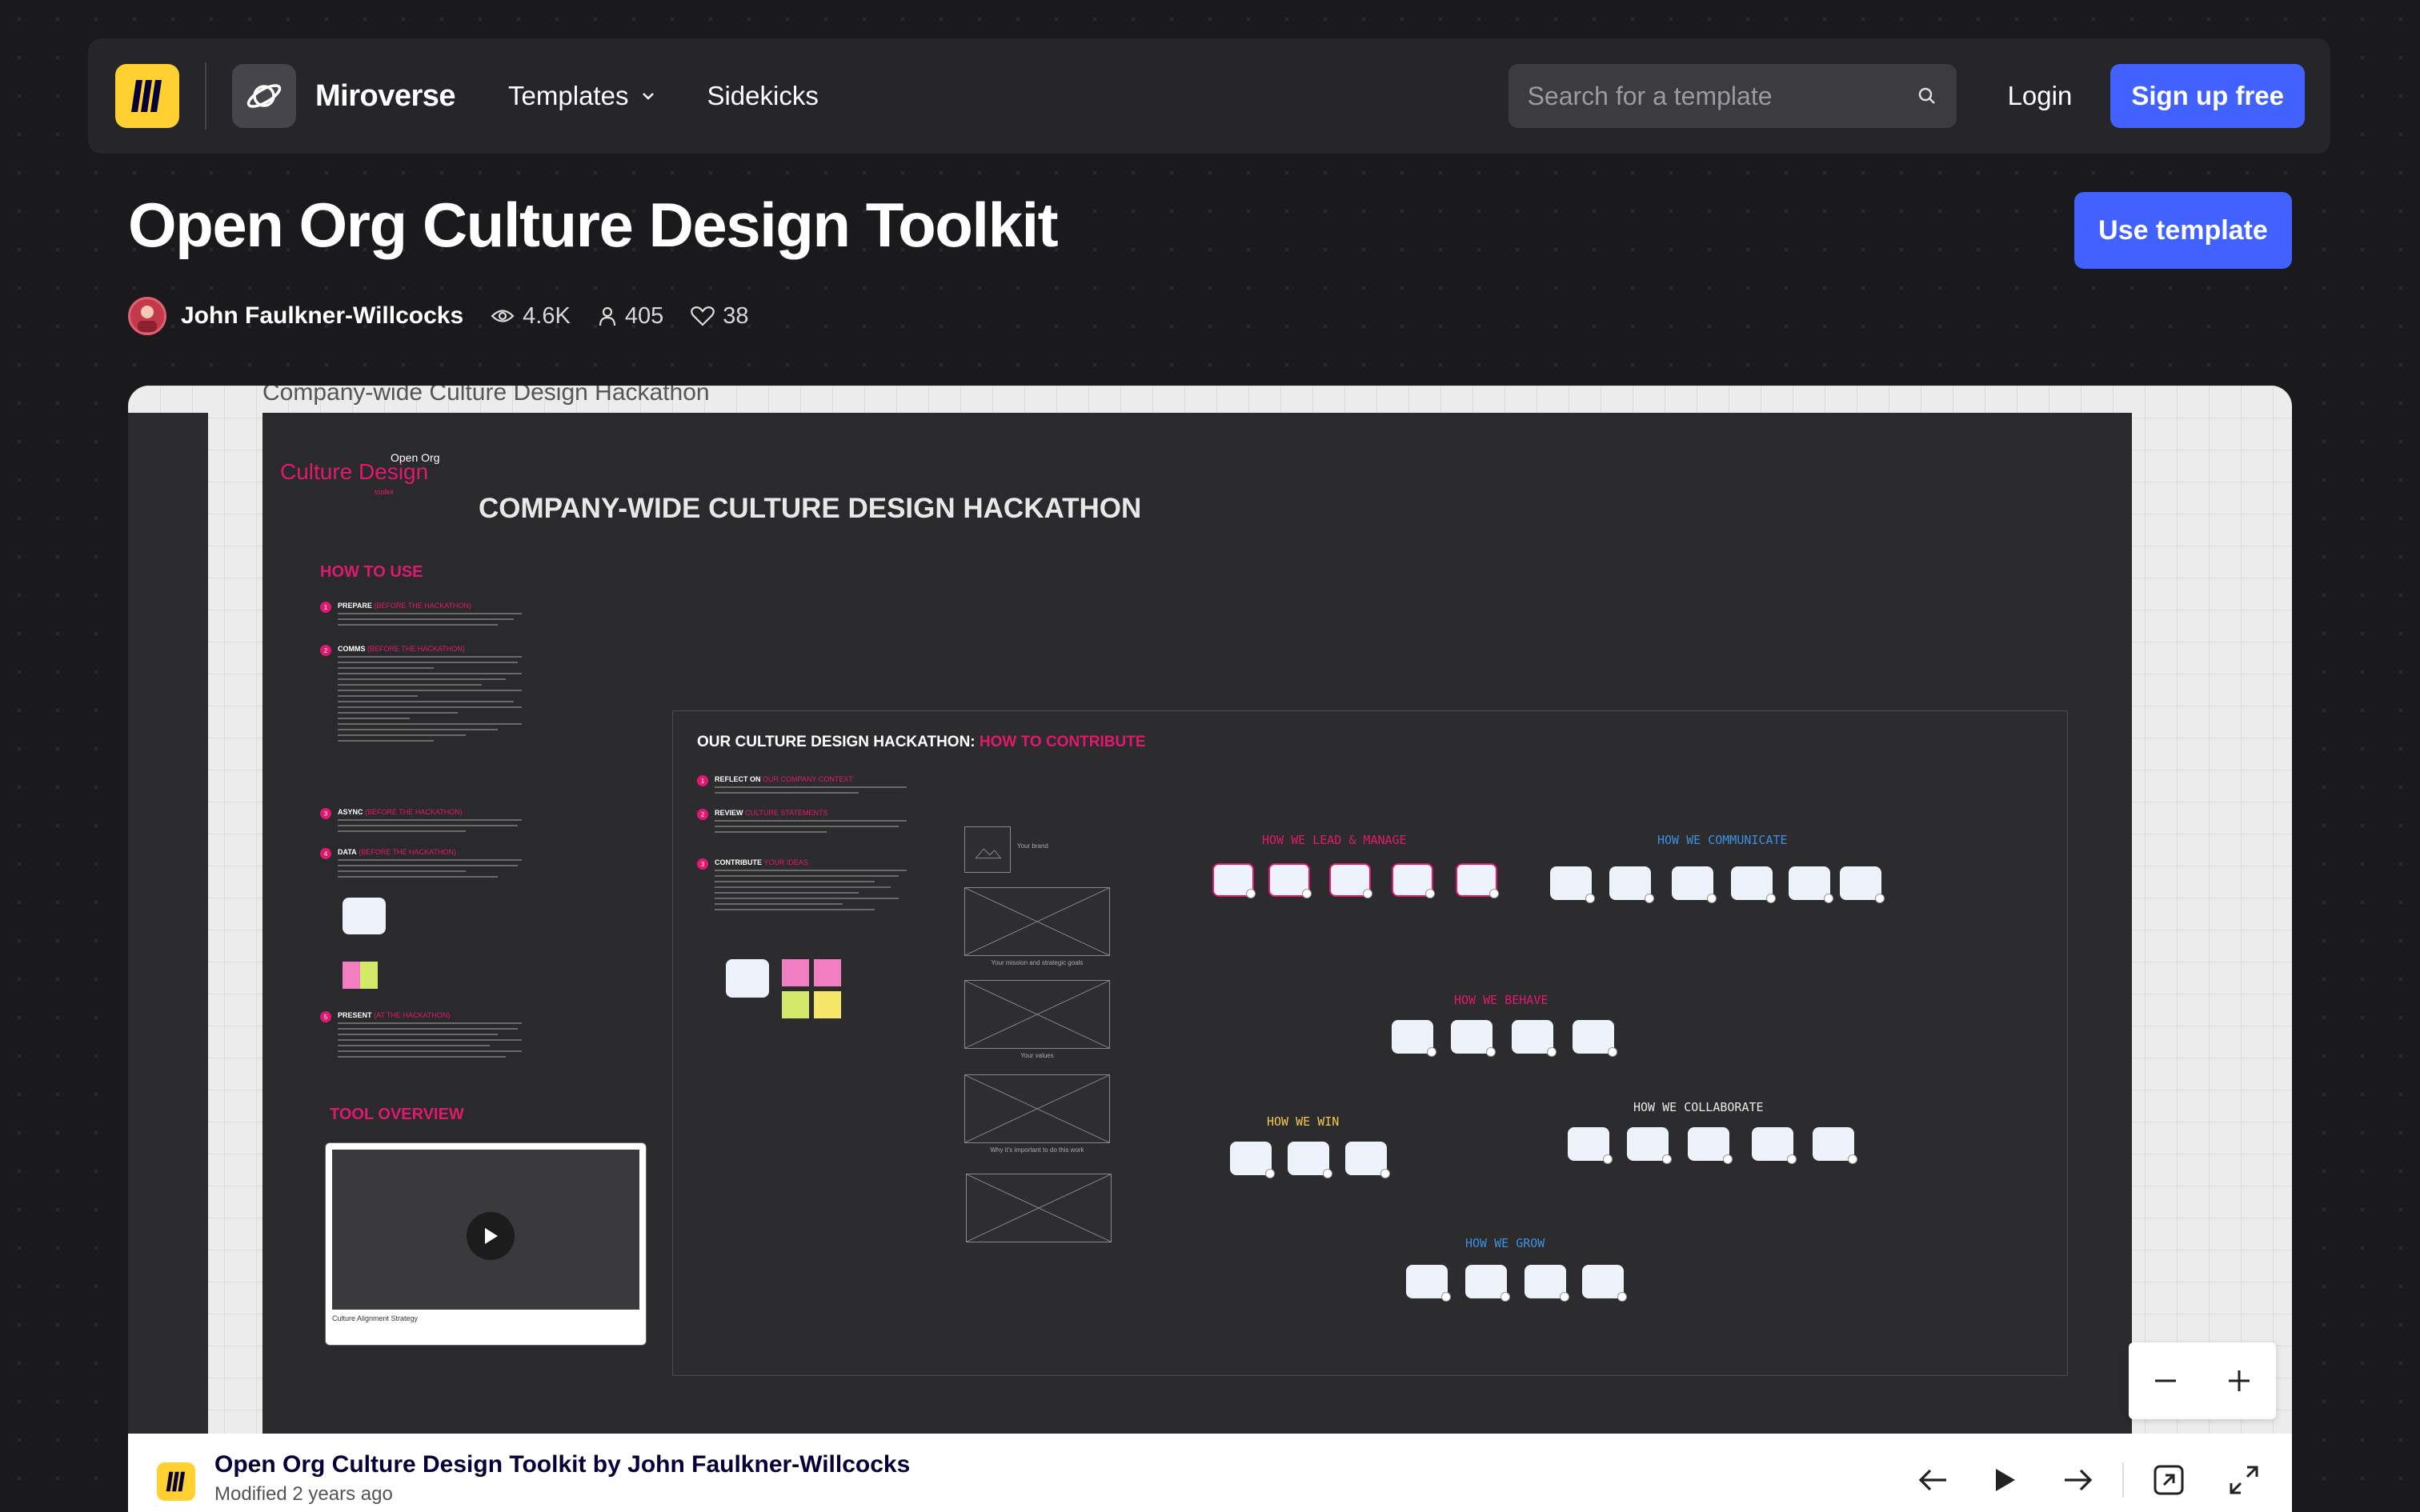  Describe the element at coordinates (428, 1036) in the screenshot. I see `step-5: 5 PRESENT (AT THE HACKATHON)` at that location.